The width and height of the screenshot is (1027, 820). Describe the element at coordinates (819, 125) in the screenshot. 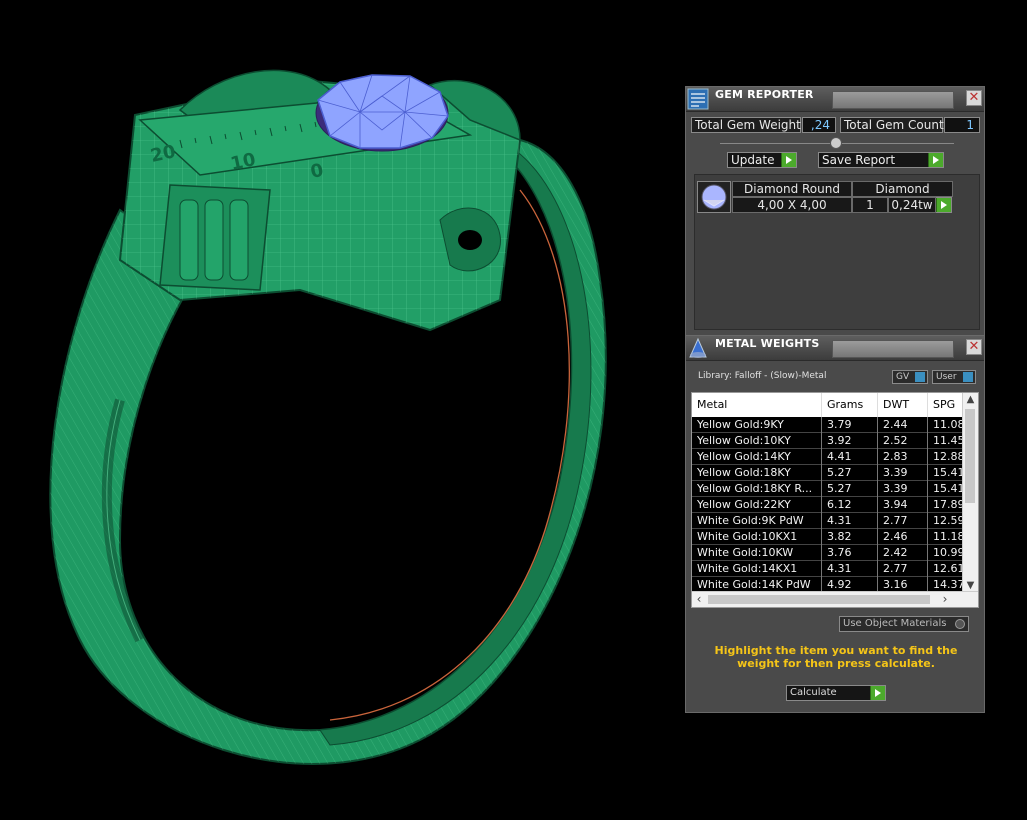

I see `total-gem-weight-value: ,24` at that location.